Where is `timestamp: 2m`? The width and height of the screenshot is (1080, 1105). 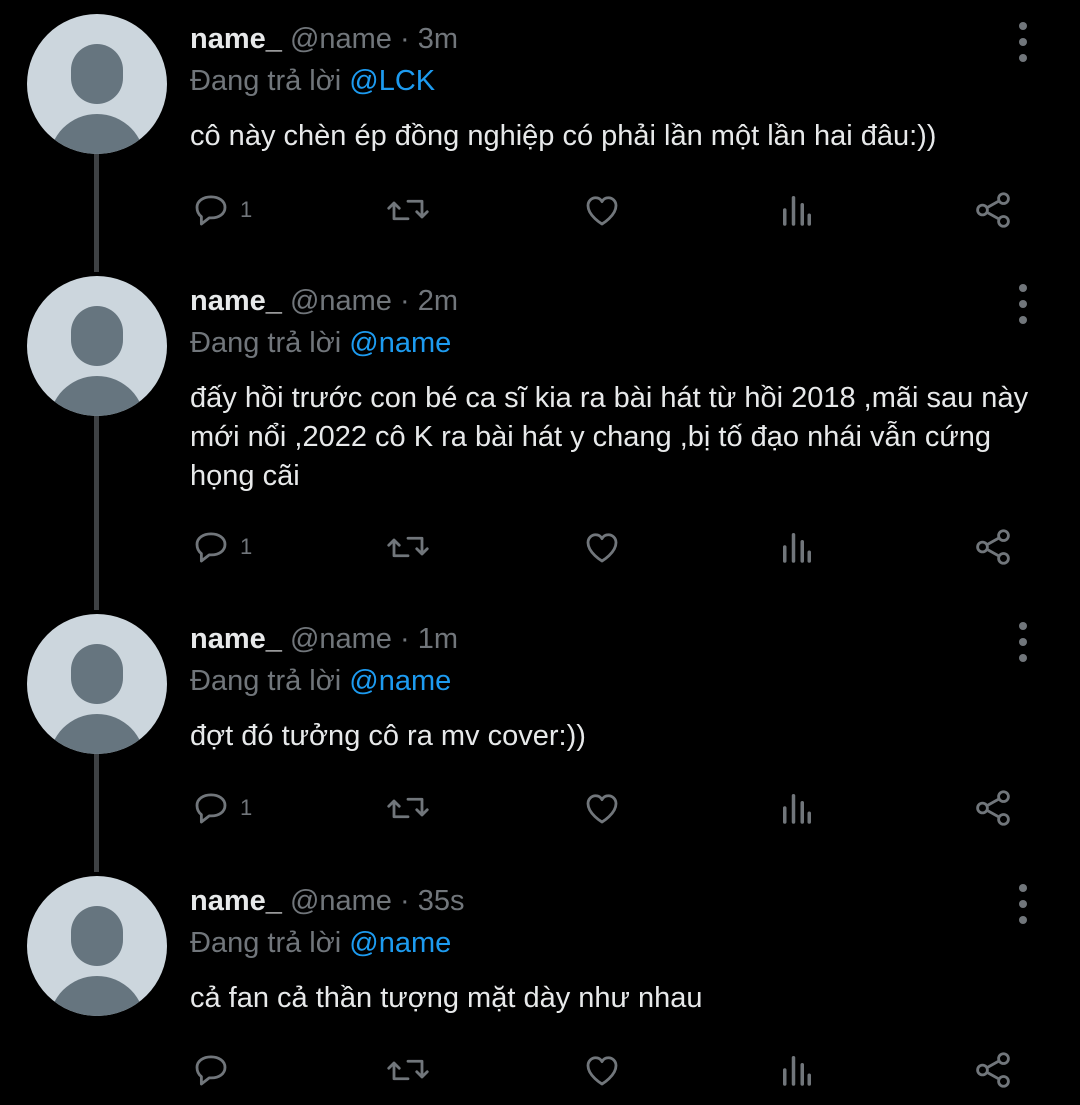 timestamp: 2m is located at coordinates (438, 301).